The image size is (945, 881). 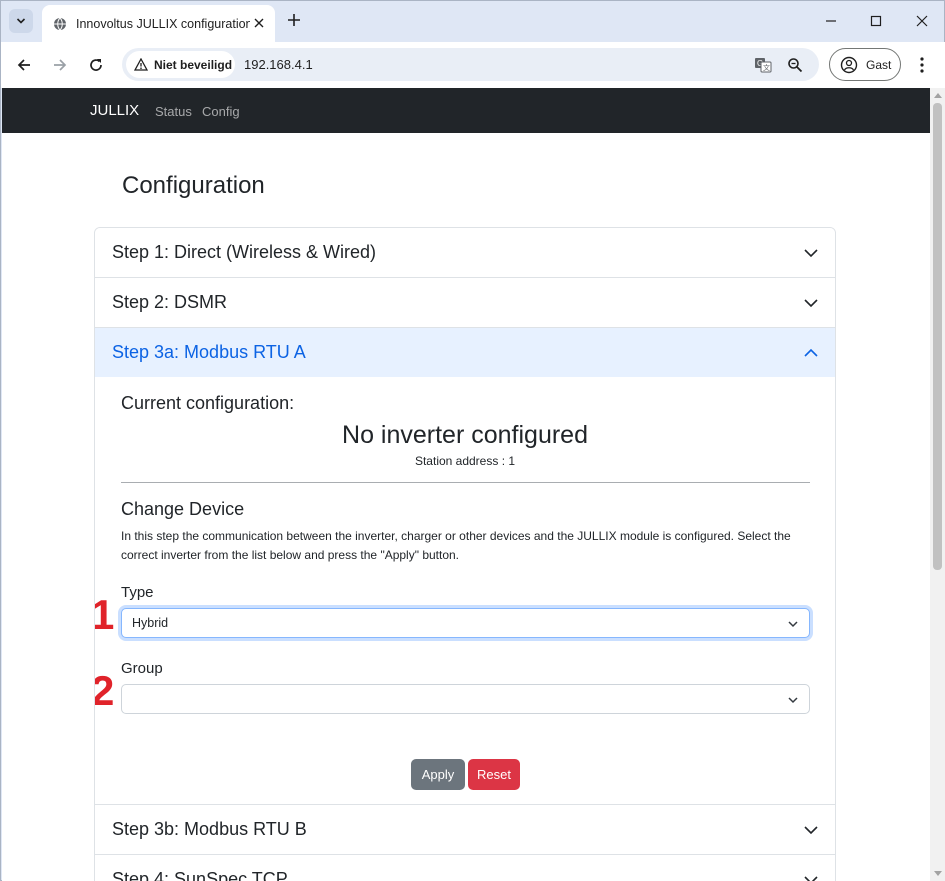 What do you see at coordinates (141, 64) in the screenshot?
I see `warning-triangle-icon` at bounding box center [141, 64].